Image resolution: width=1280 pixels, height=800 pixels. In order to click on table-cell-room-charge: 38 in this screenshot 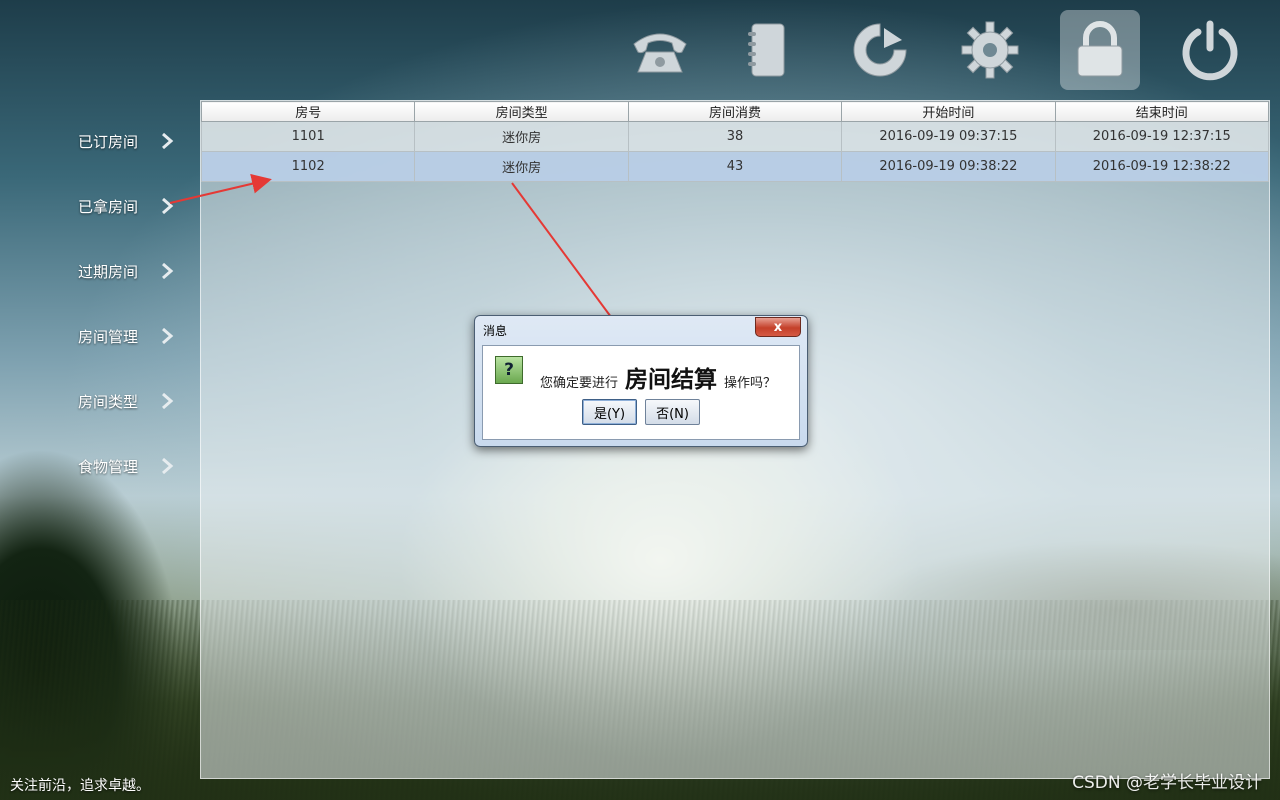, I will do `click(735, 136)`.